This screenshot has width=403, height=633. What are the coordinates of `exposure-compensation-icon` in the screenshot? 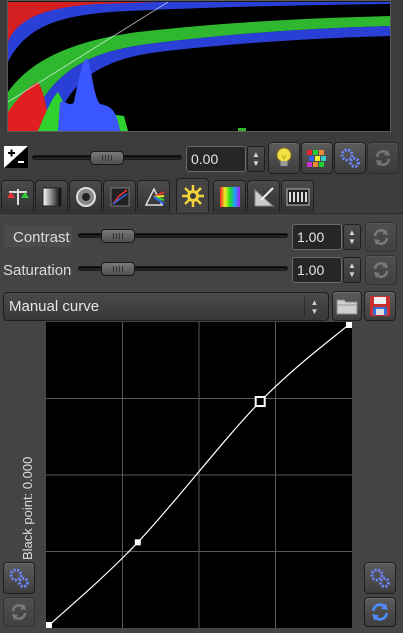 It's located at (16, 157).